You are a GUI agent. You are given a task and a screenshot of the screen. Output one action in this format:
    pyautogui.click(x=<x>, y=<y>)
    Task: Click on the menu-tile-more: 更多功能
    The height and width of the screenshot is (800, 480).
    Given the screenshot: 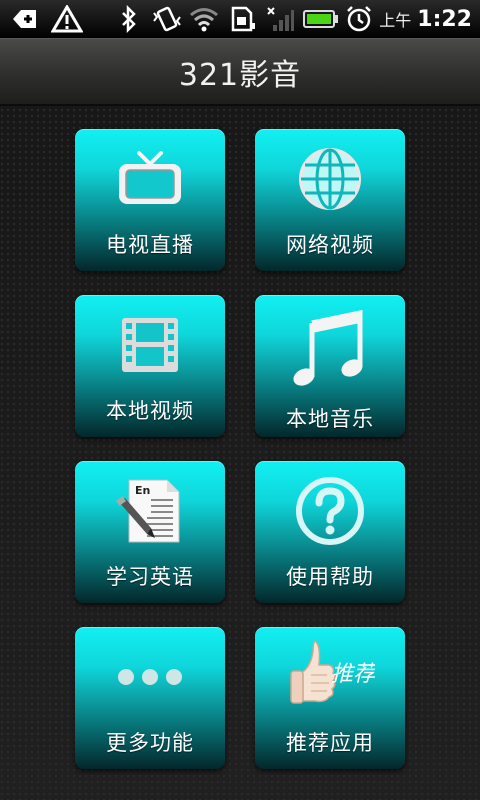 What is the action you would take?
    pyautogui.click(x=150, y=698)
    